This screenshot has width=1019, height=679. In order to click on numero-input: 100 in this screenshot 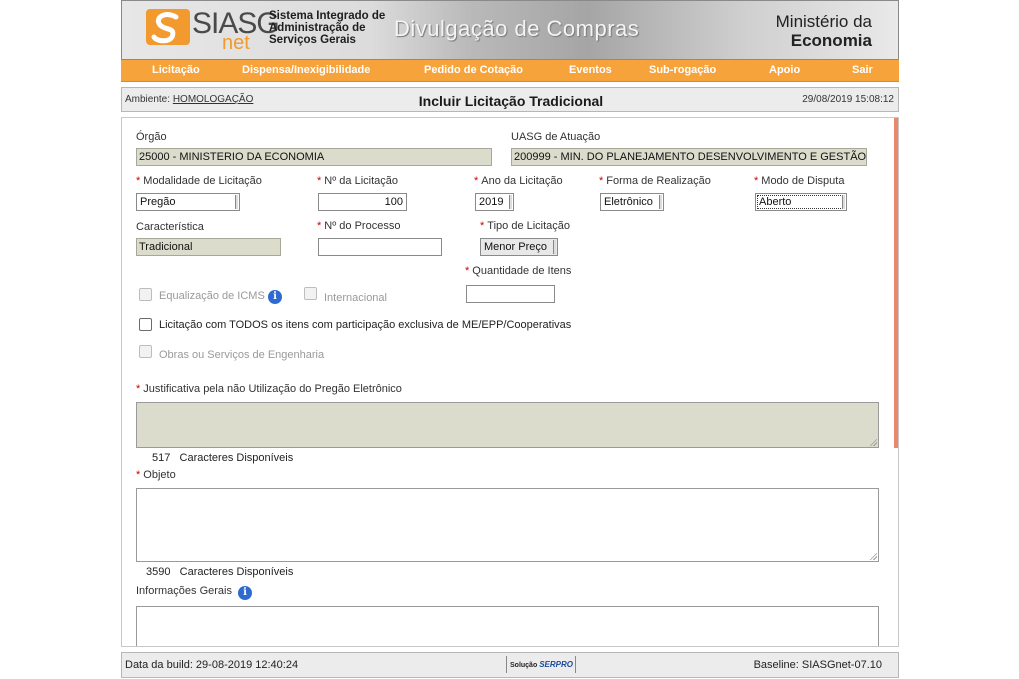, I will do `click(362, 202)`.